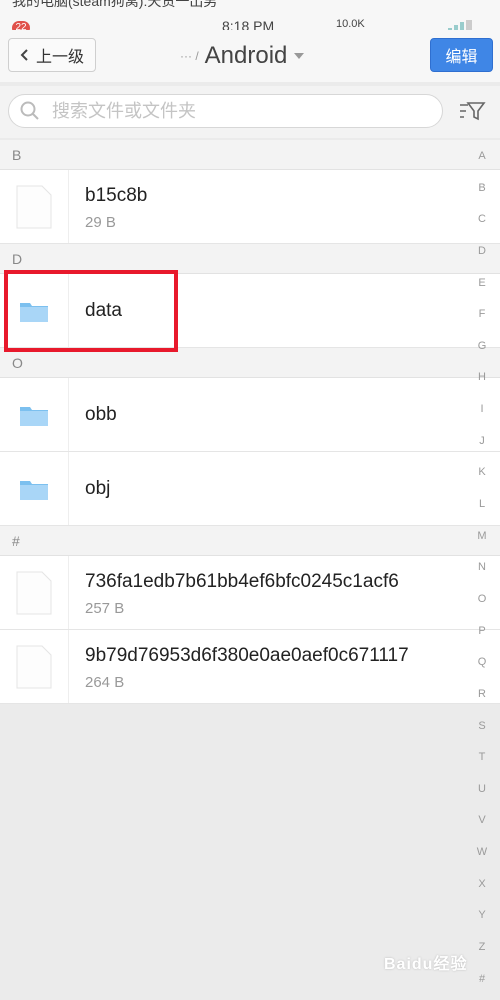 The image size is (500, 1000). Describe the element at coordinates (482, 346) in the screenshot. I see `index-letter: G` at that location.